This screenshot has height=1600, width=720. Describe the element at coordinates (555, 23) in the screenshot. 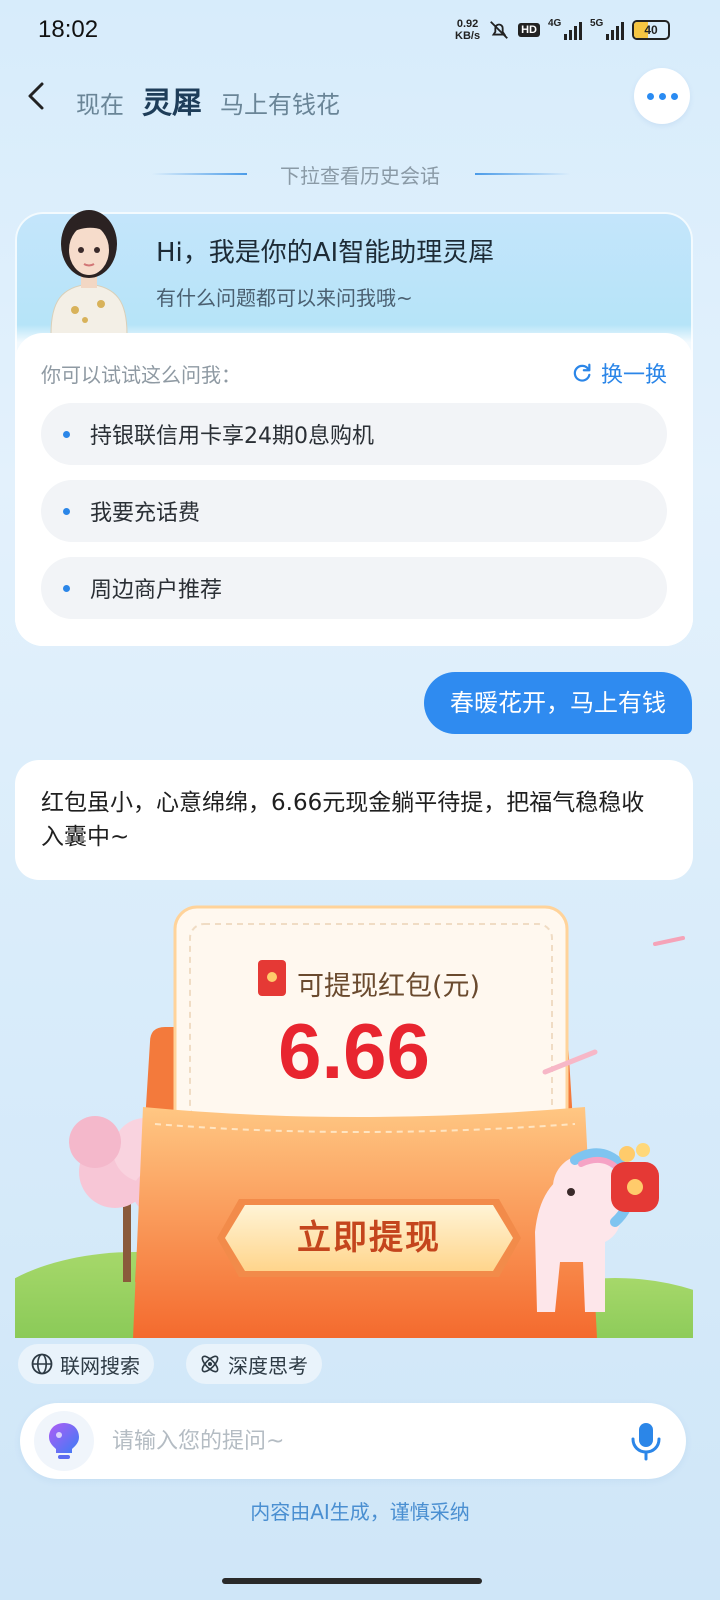

I see `sim1-network-label: 4G` at that location.